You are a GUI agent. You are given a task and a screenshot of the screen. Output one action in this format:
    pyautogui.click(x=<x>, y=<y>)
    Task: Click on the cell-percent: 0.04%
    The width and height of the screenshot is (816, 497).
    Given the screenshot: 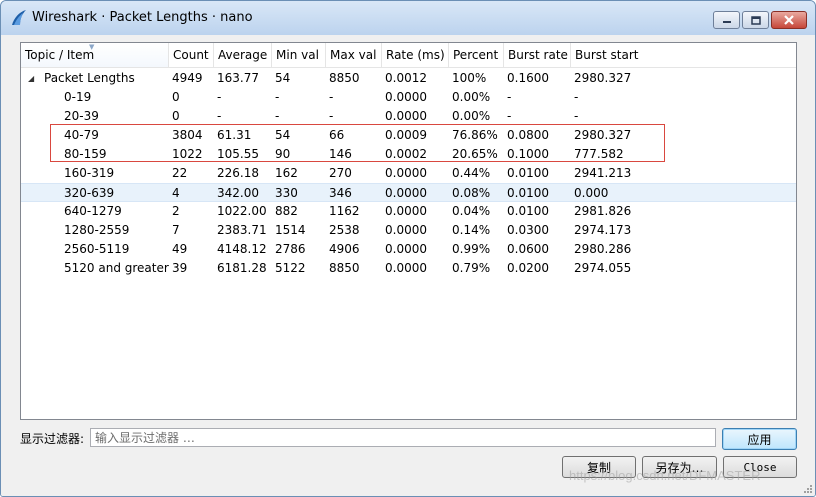 What is the action you would take?
    pyautogui.click(x=471, y=211)
    